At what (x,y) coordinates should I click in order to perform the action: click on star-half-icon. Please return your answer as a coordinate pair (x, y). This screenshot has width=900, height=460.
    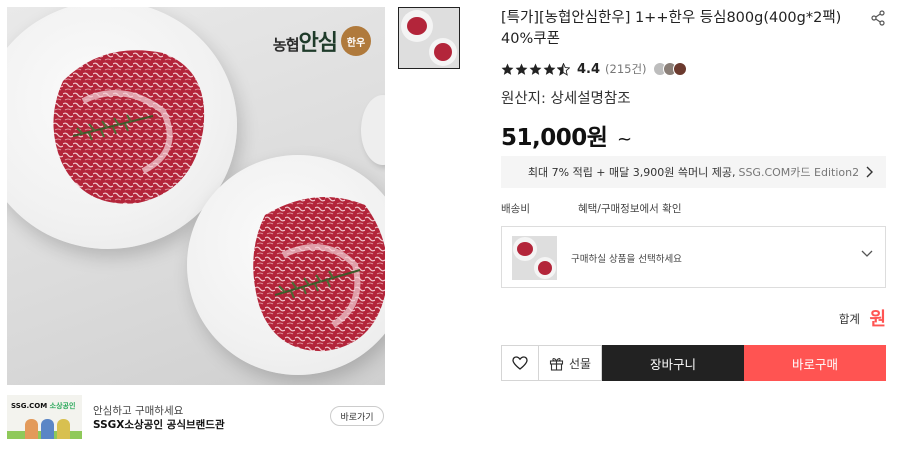
    Looking at the image, I should click on (563, 69).